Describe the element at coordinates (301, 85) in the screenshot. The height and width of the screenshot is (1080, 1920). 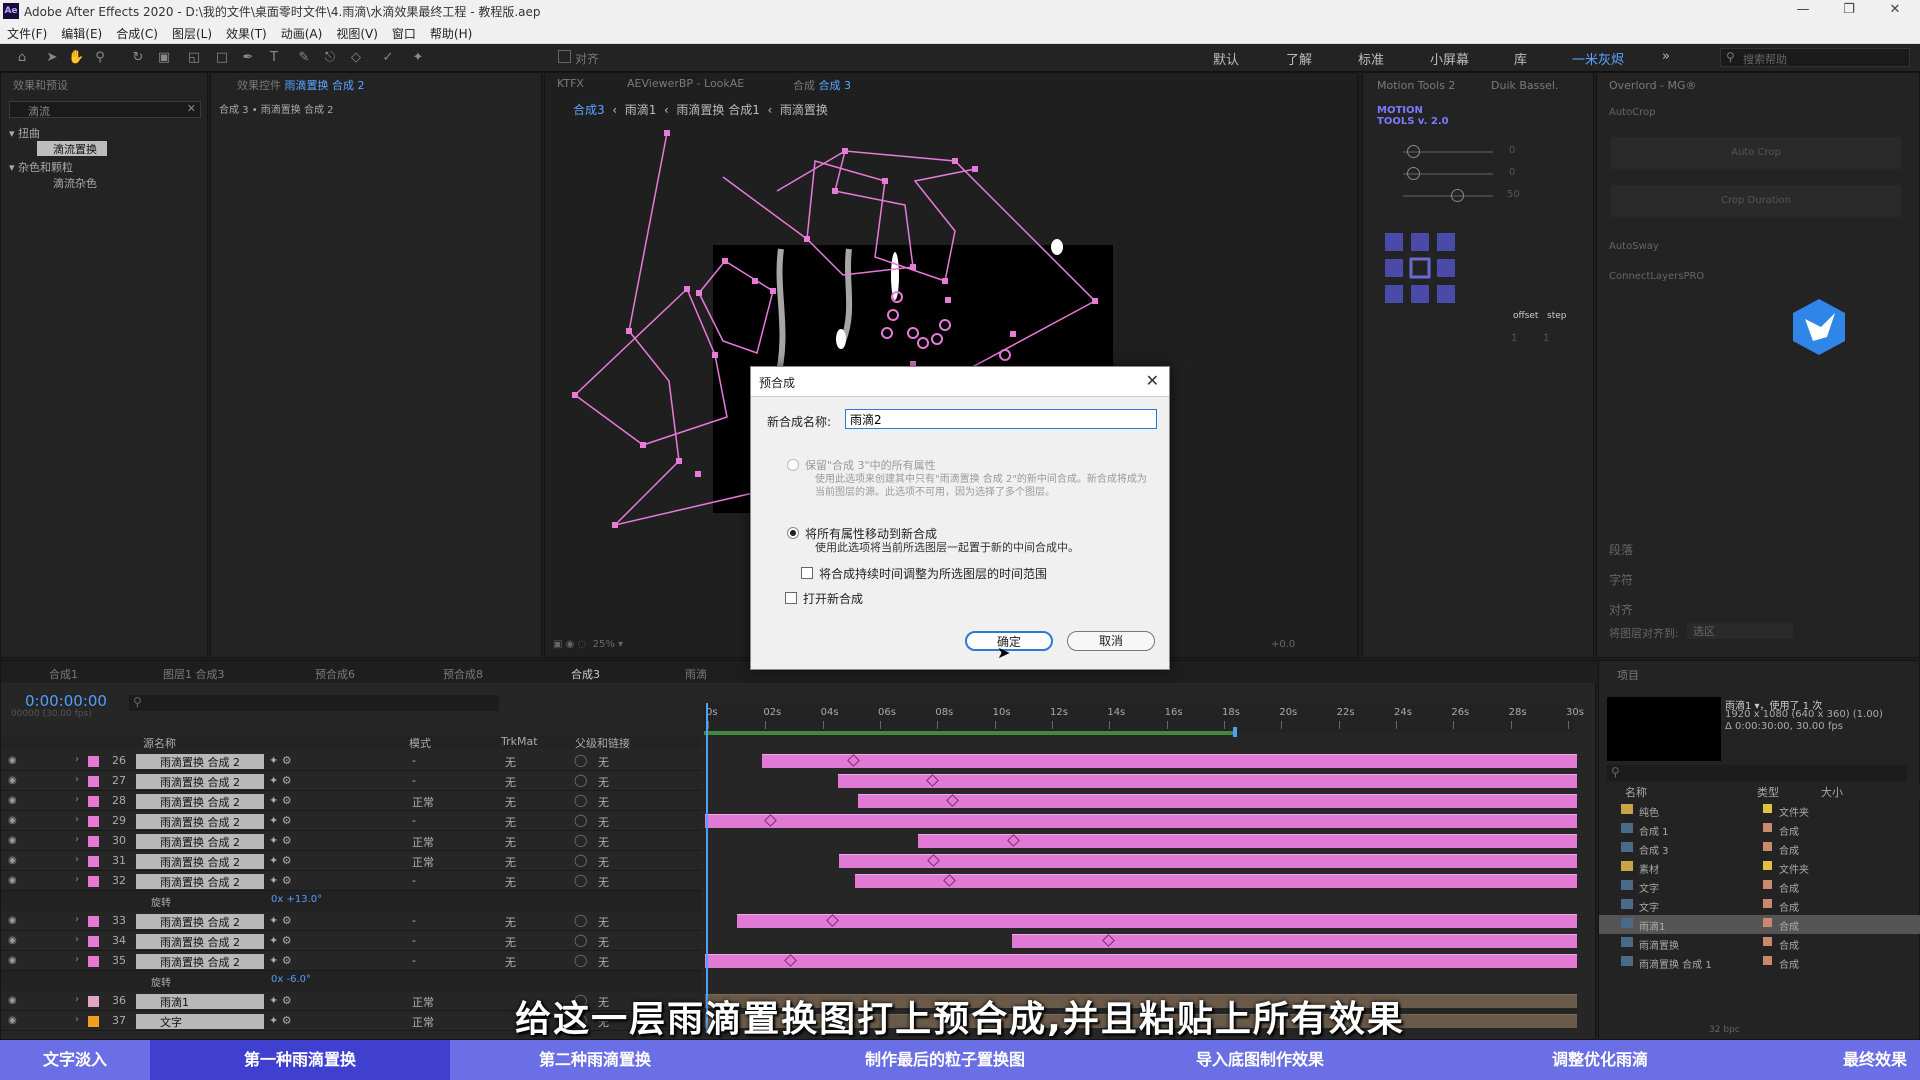
I see `effect-controls-tab: 效果控件 雨滴置换 合成 2` at that location.